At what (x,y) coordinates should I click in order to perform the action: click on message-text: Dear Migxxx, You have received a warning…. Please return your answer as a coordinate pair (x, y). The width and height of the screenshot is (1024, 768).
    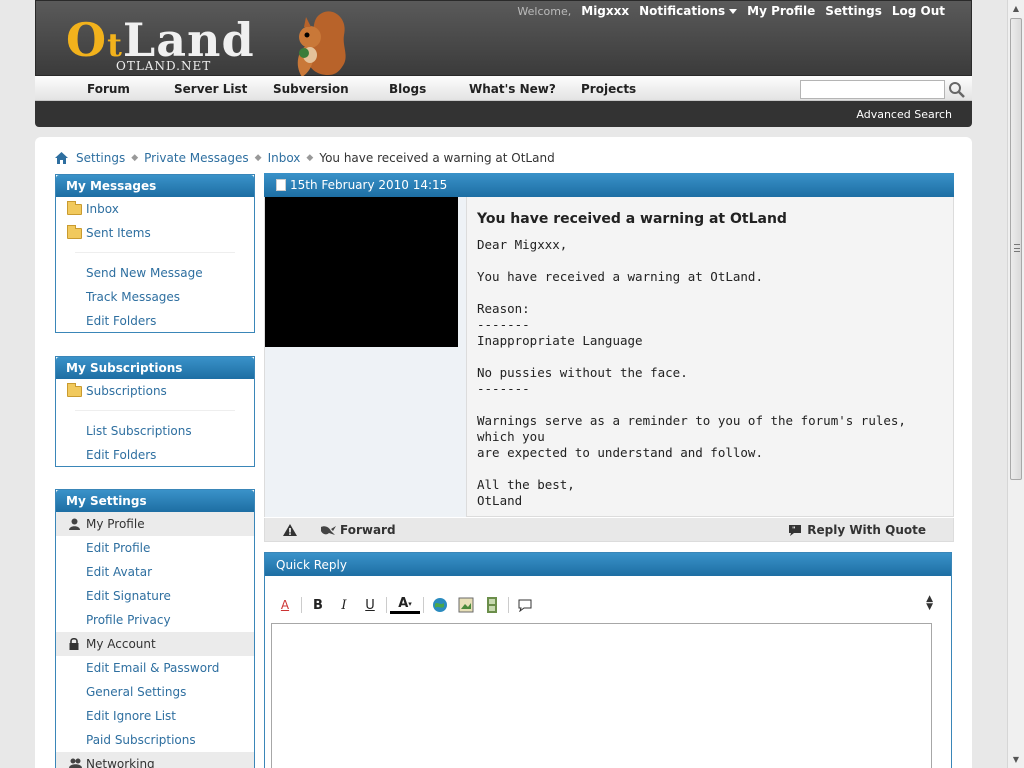
    Looking at the image, I should click on (691, 372).